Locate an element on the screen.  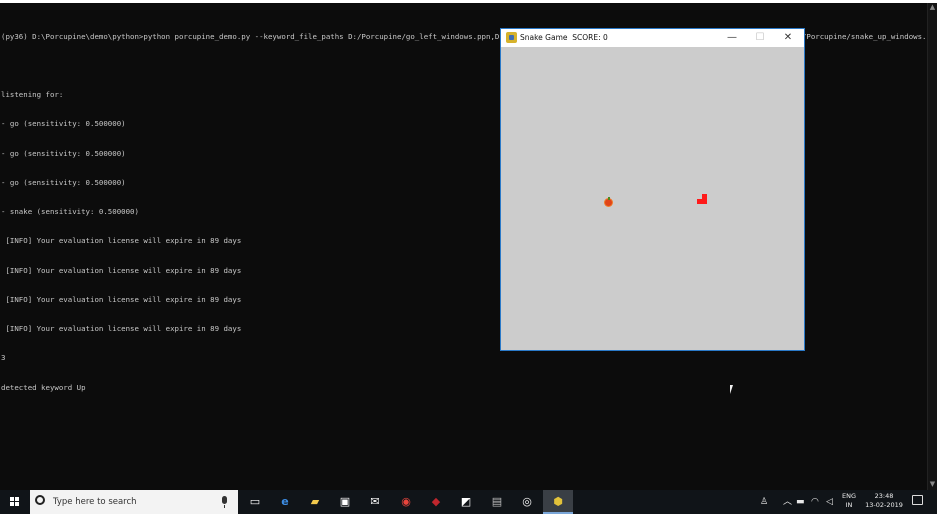
taskbar-app-store: ▣ is located at coordinates (345, 502).